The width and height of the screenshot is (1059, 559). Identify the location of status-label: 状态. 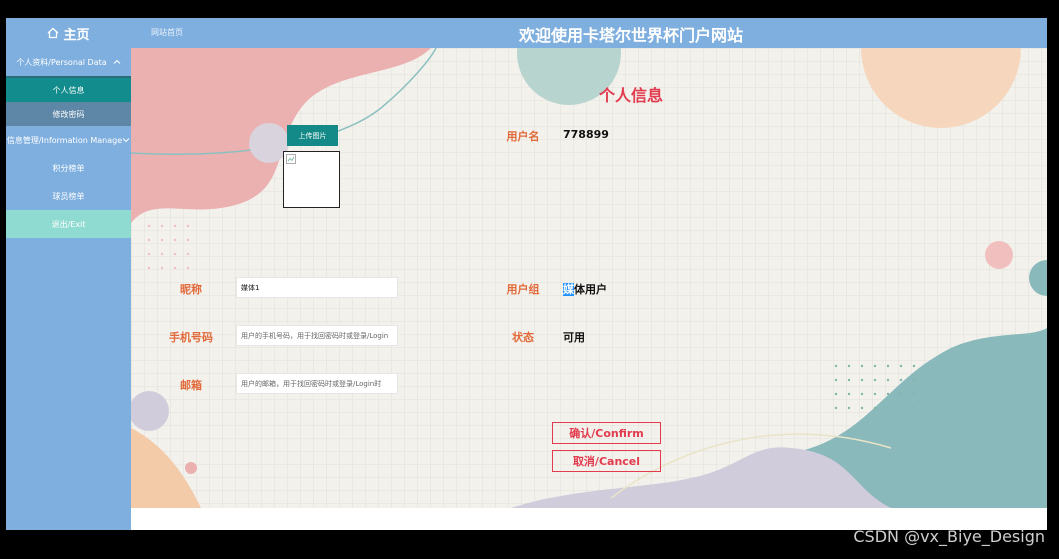
(523, 337).